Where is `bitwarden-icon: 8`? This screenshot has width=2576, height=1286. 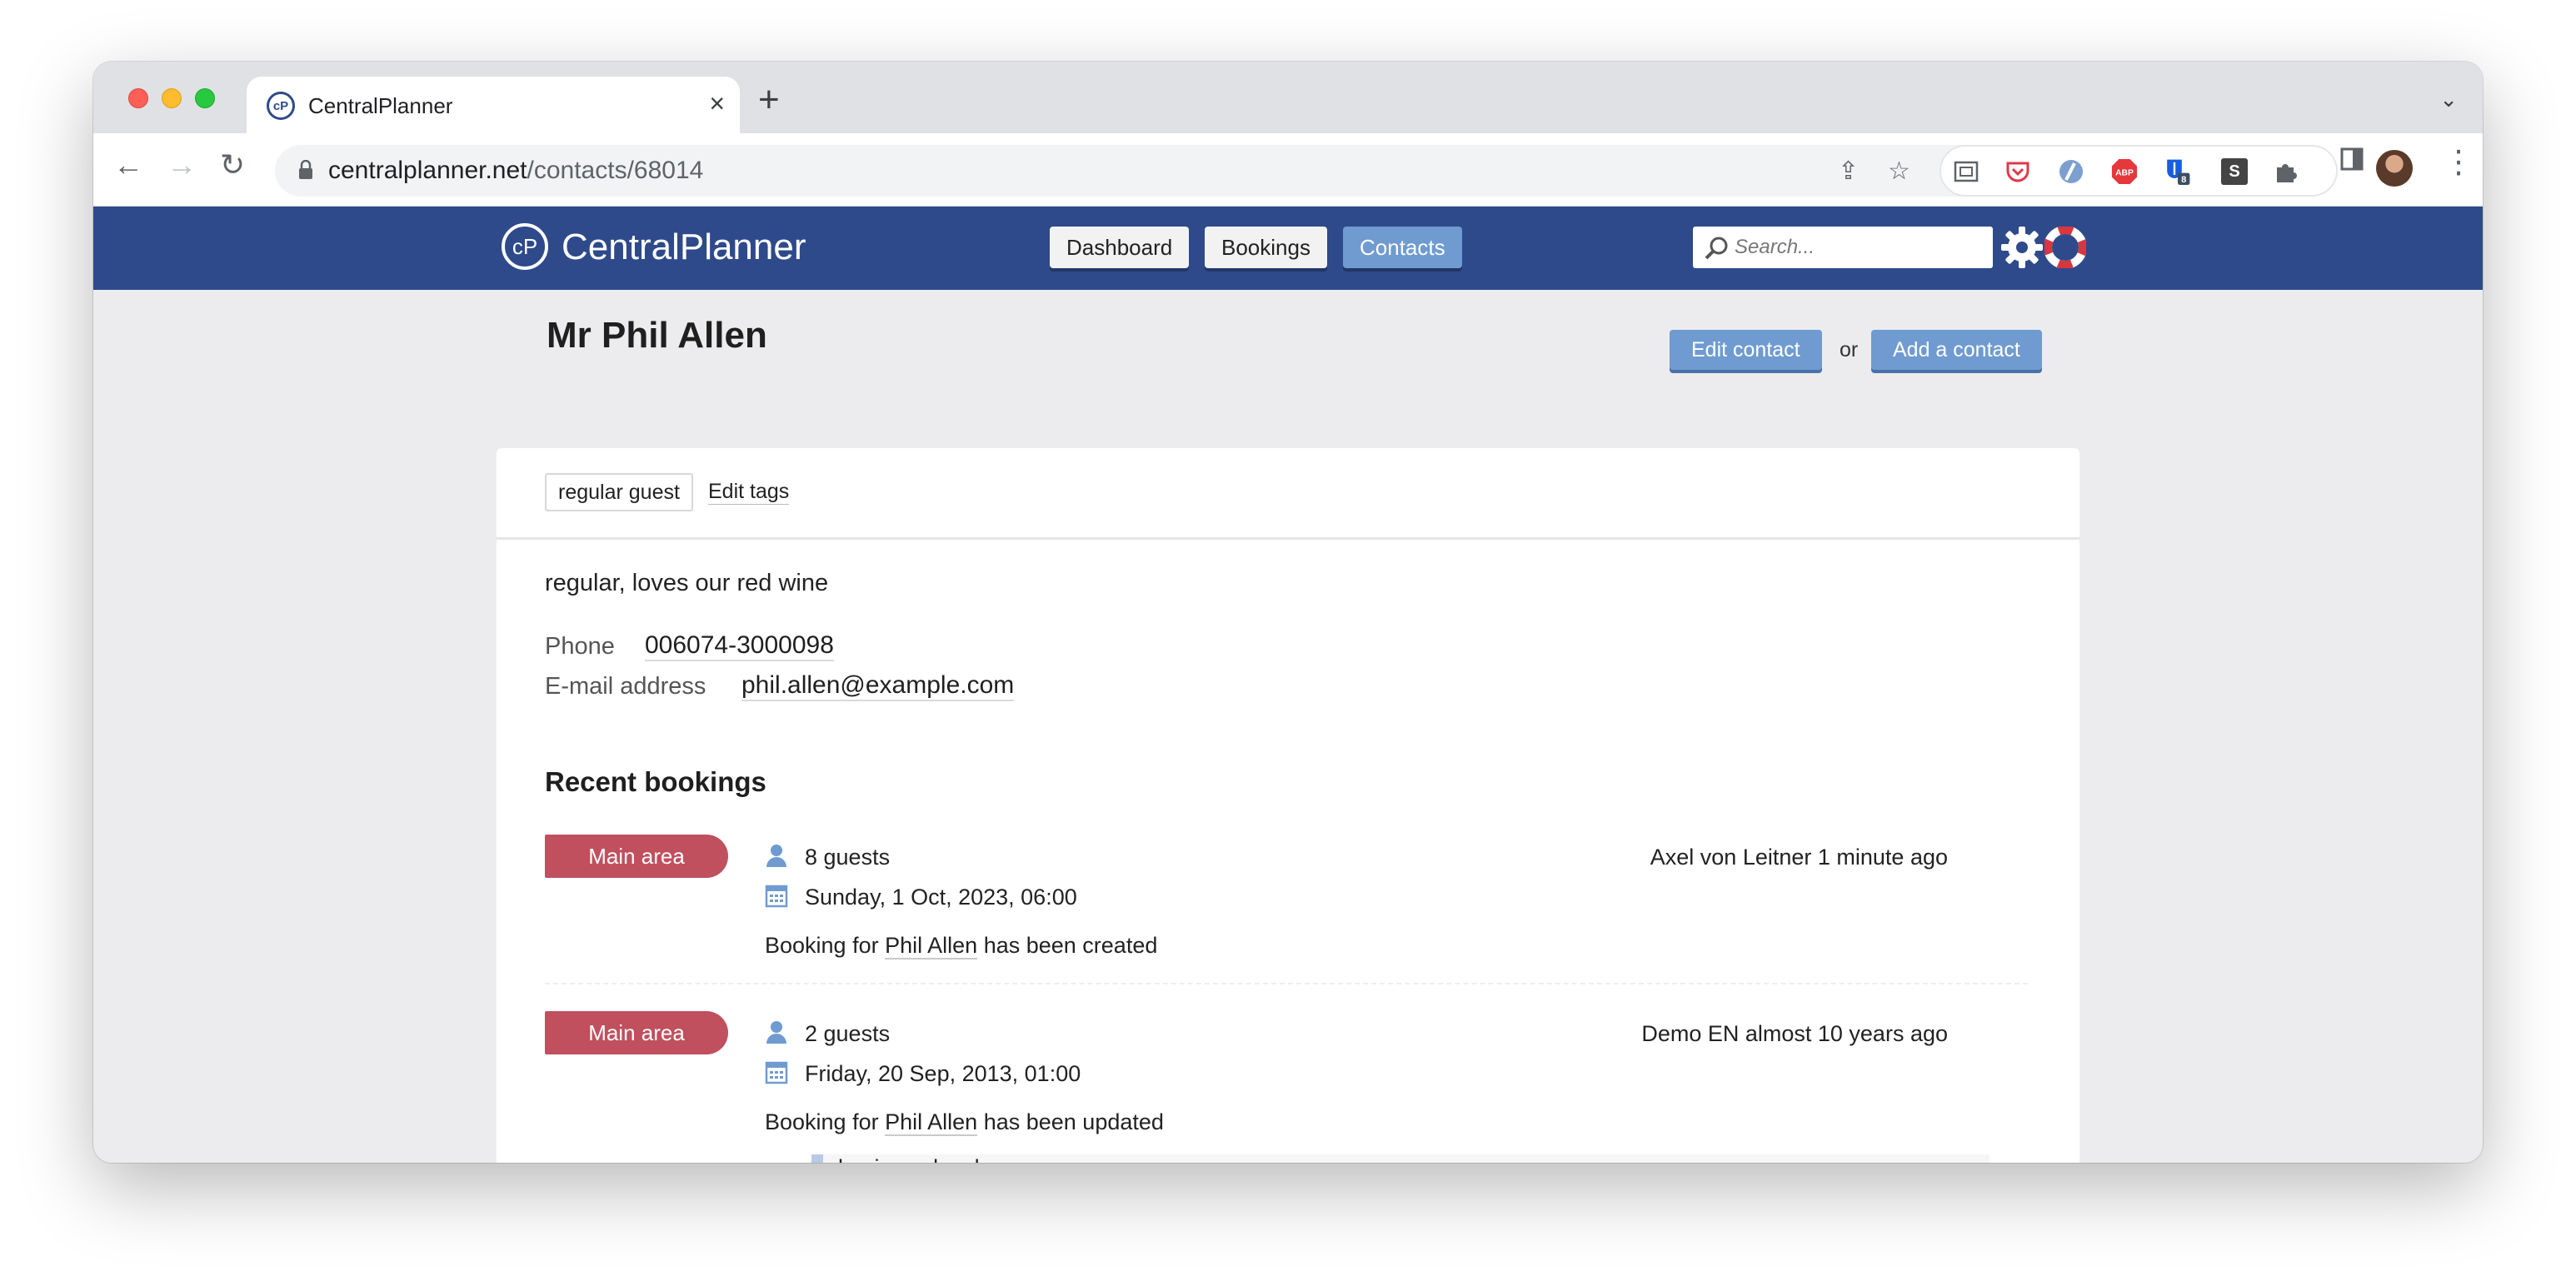 bitwarden-icon: 8 is located at coordinates (2177, 171).